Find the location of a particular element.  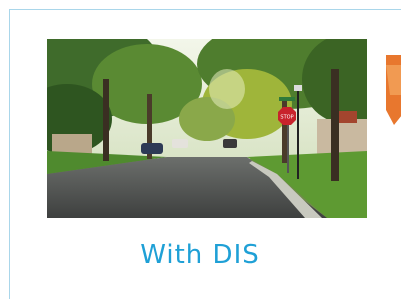

caption-text: With DIS is located at coordinates (200, 255).